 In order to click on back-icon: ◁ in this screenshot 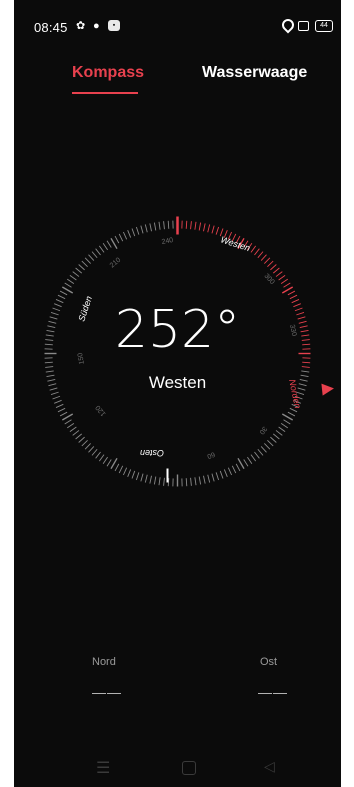, I will do `click(269, 766)`.